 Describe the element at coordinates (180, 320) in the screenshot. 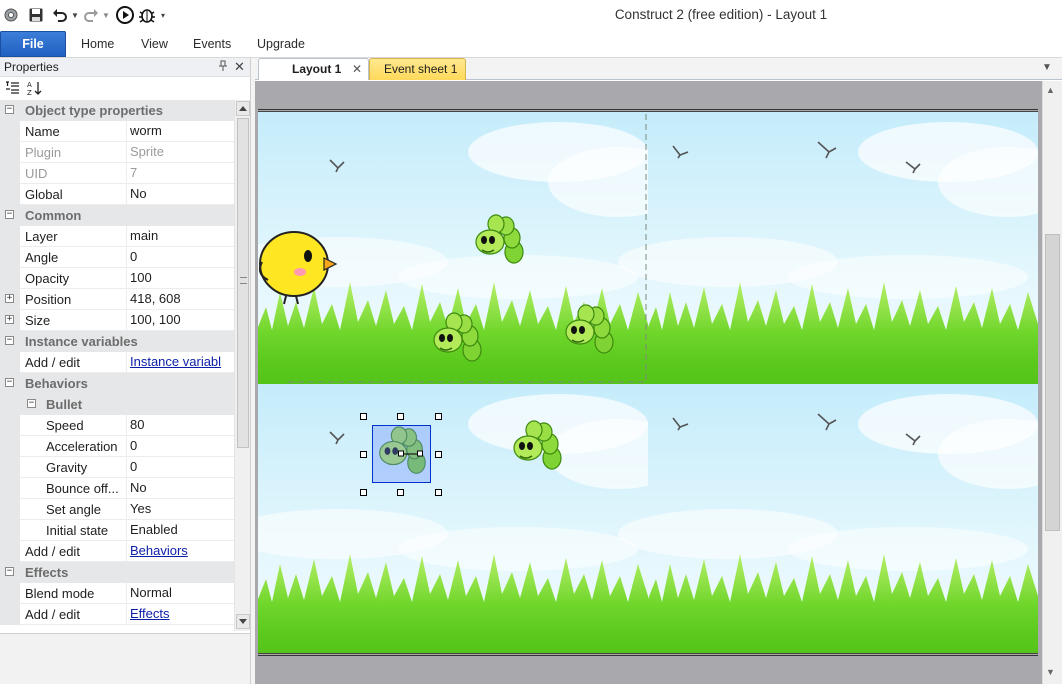

I see `property-value: 100, 100` at that location.